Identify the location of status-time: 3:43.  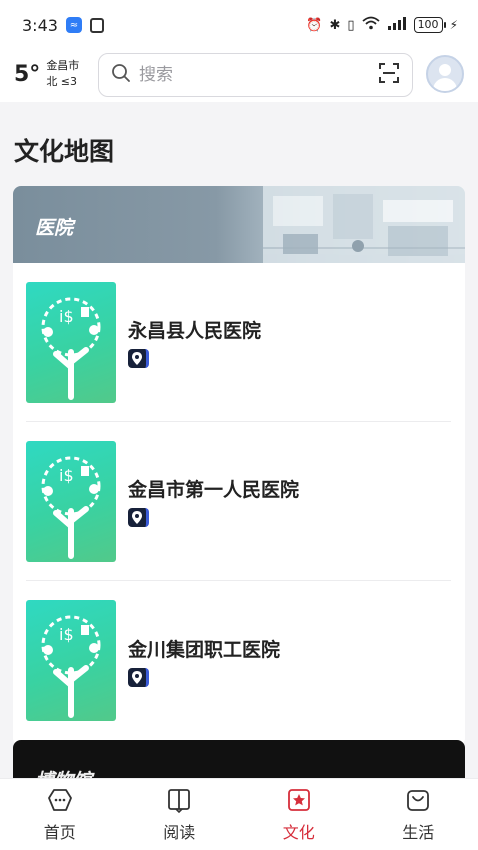
(40, 25).